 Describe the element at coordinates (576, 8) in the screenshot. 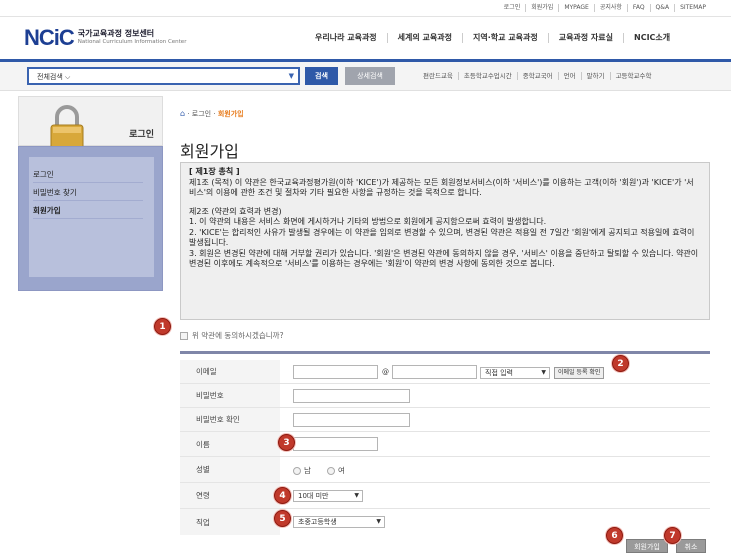

I see `top-link-mypage: MYPAGE` at that location.